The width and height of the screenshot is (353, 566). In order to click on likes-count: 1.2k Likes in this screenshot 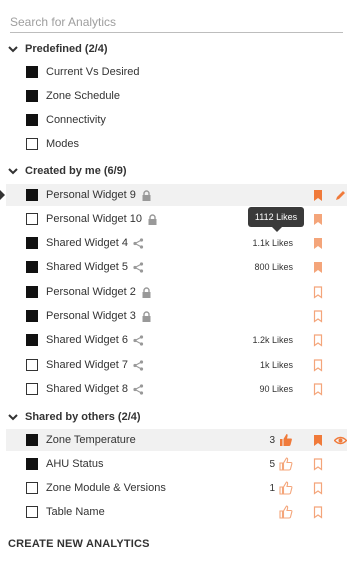, I will do `click(272, 340)`.